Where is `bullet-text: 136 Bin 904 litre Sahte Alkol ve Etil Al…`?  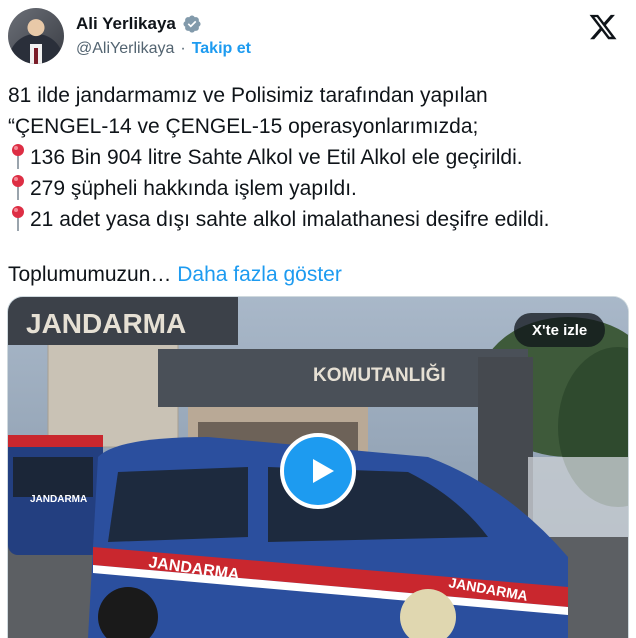
bullet-text: 136 Bin 904 litre Sahte Alkol ve Etil Al… is located at coordinates (276, 157).